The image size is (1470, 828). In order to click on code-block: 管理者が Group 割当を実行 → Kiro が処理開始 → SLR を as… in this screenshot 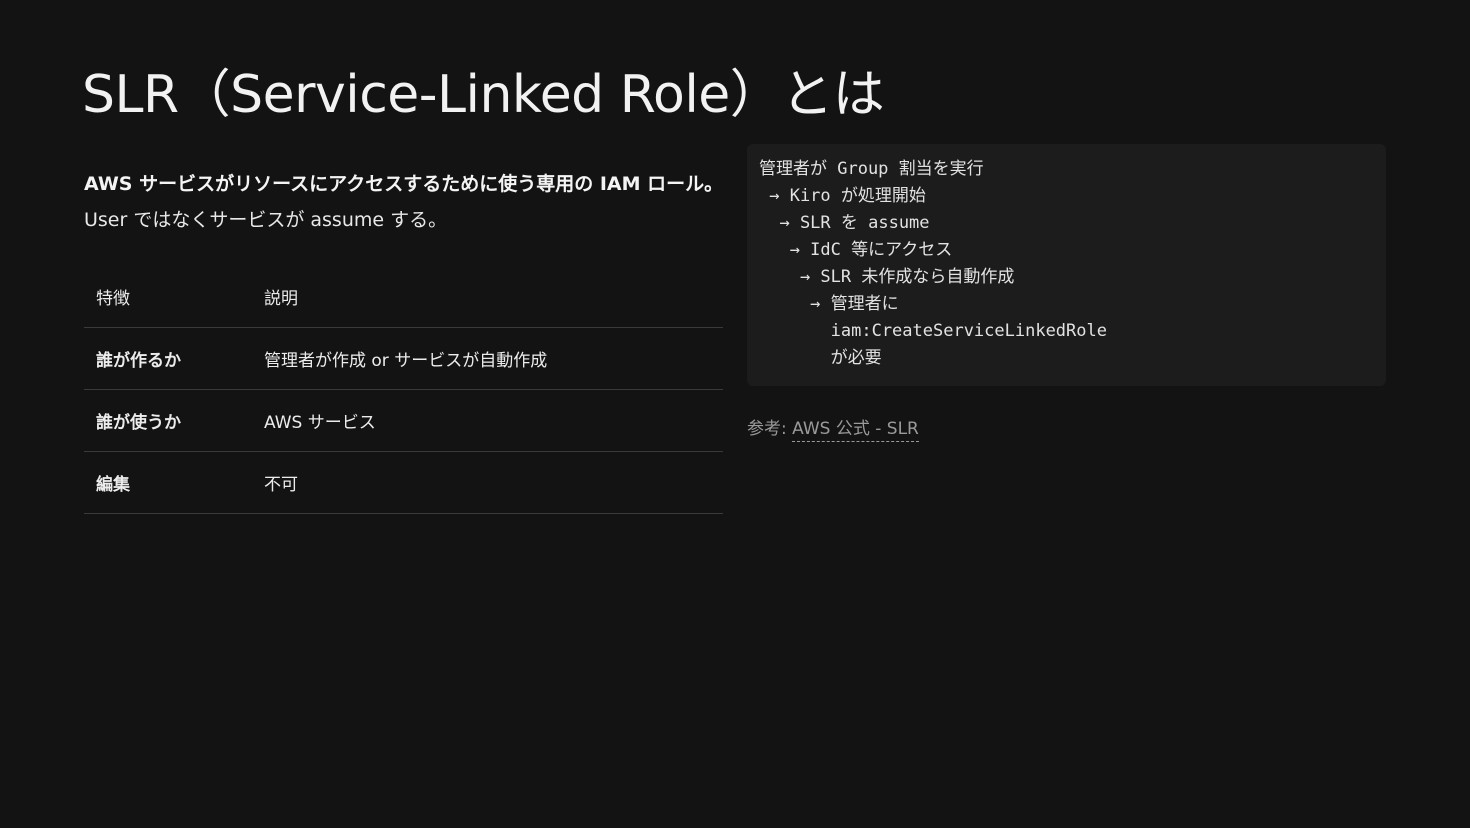, I will do `click(1066, 265)`.